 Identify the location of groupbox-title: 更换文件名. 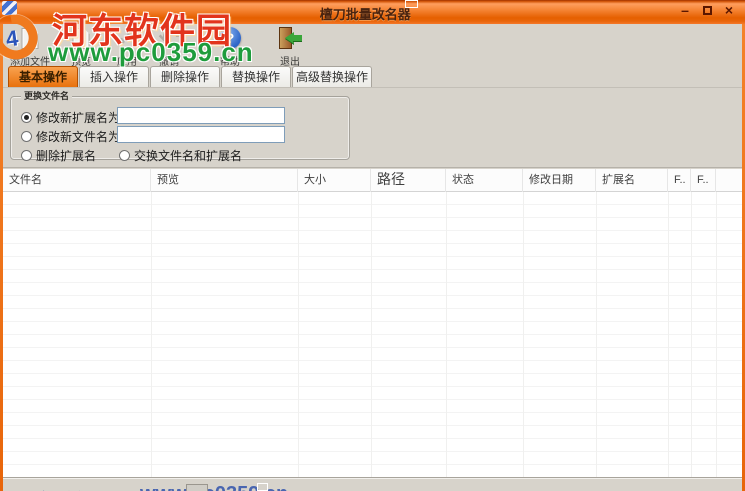
(47, 96).